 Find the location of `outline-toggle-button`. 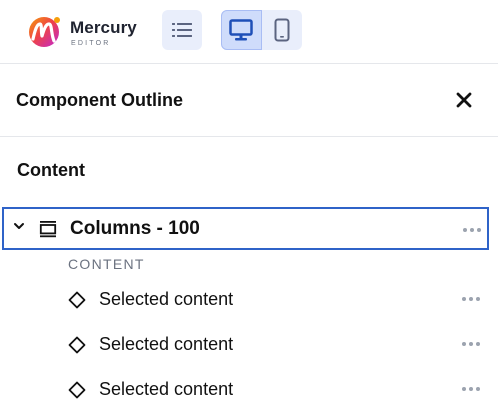

outline-toggle-button is located at coordinates (182, 30).